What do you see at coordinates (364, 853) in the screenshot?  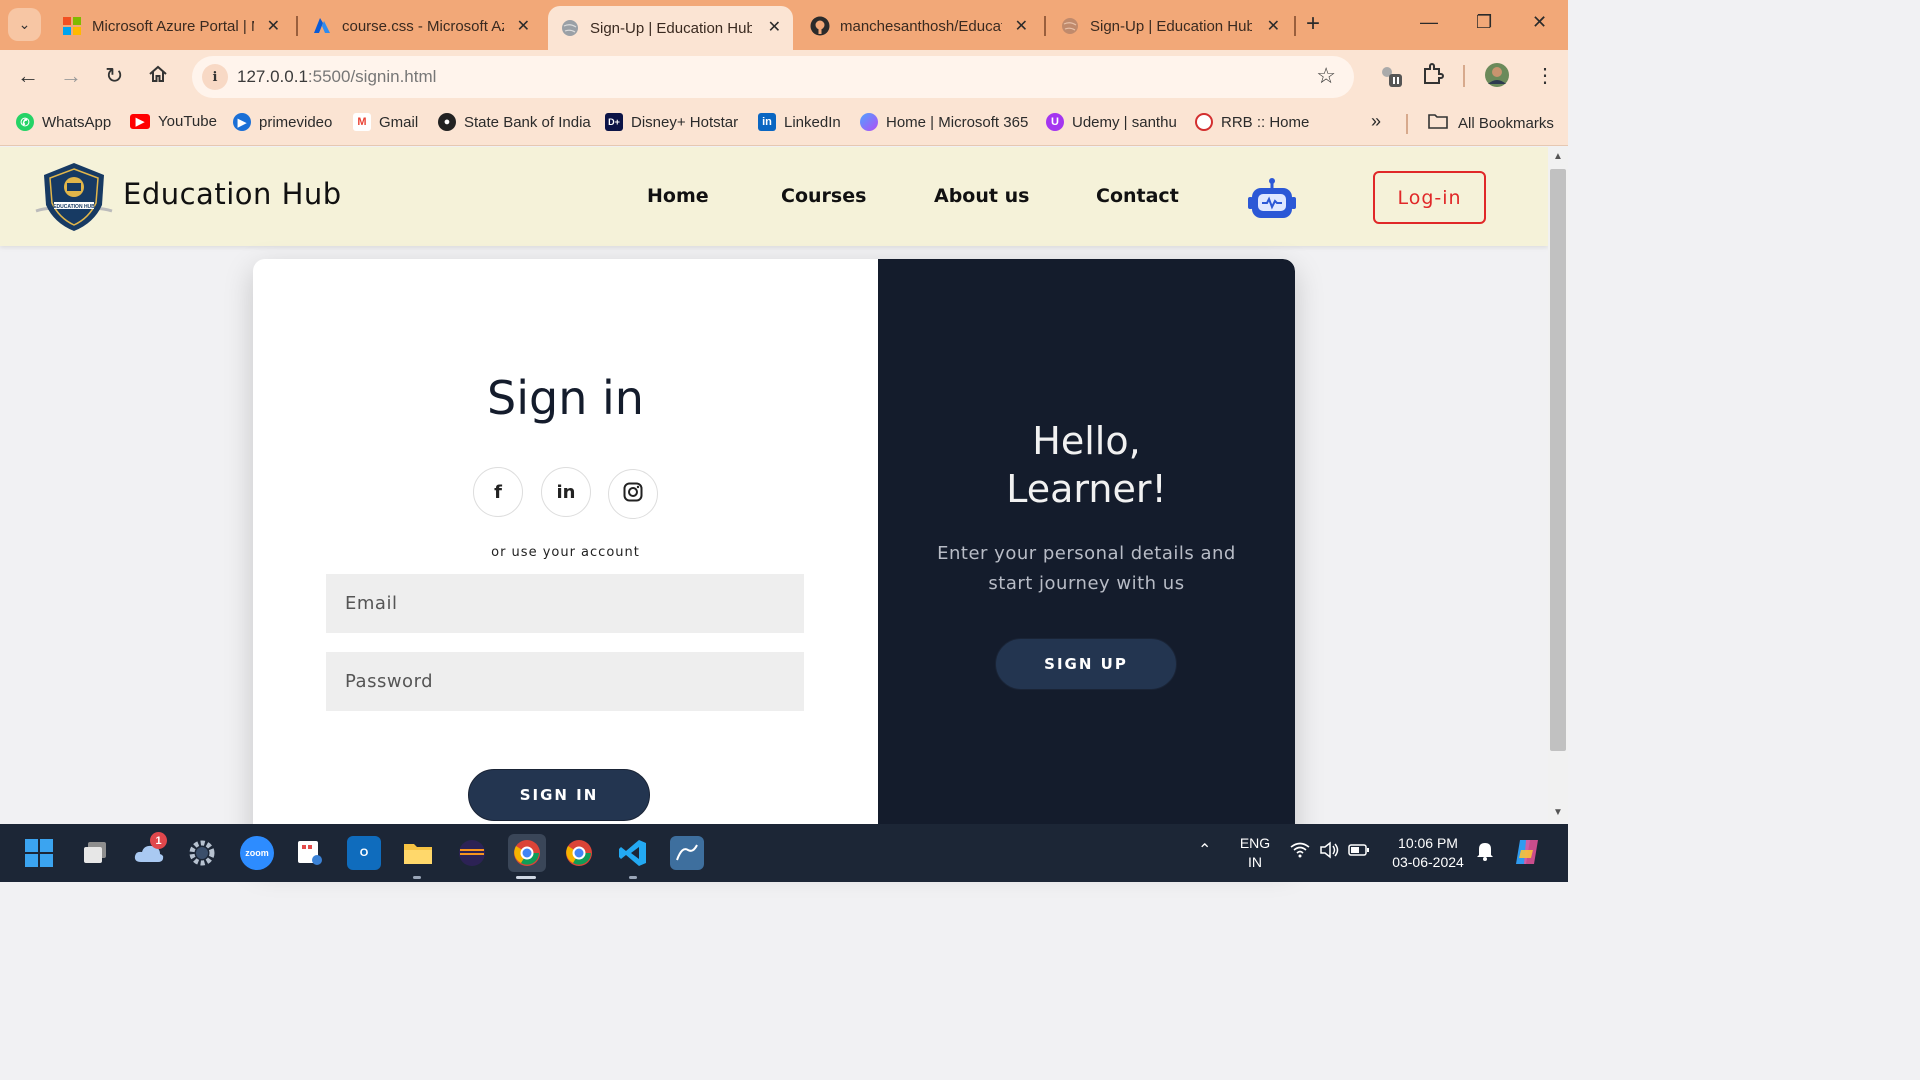 I see `outlook-icon: O` at bounding box center [364, 853].